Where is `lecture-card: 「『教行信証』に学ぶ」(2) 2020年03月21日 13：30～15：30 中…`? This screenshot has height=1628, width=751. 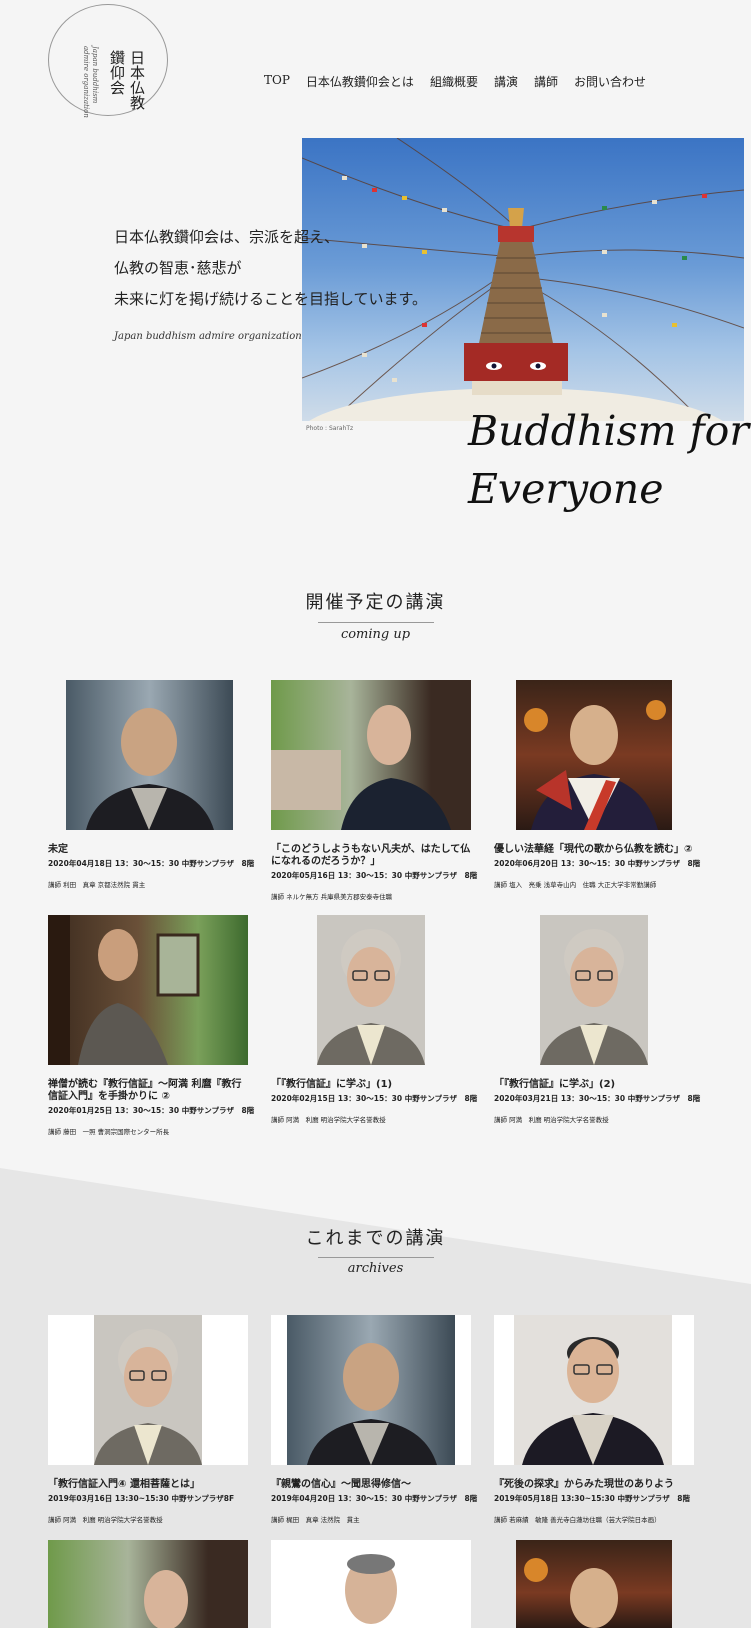 lecture-card: 「『教行信証』に学ぶ」(2) 2020年03月21日 13：30～15：30 中… is located at coordinates (597, 1019).